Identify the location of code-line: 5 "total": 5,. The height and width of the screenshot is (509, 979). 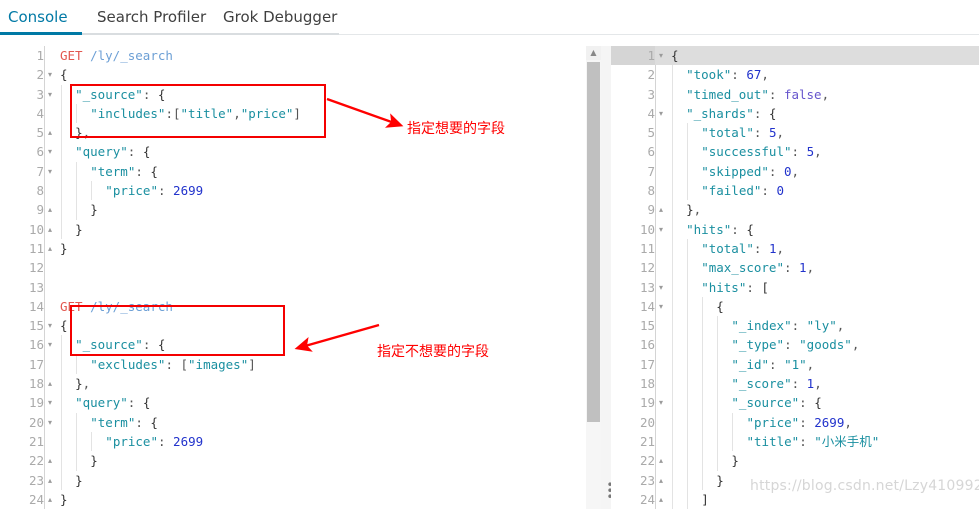
(795, 133).